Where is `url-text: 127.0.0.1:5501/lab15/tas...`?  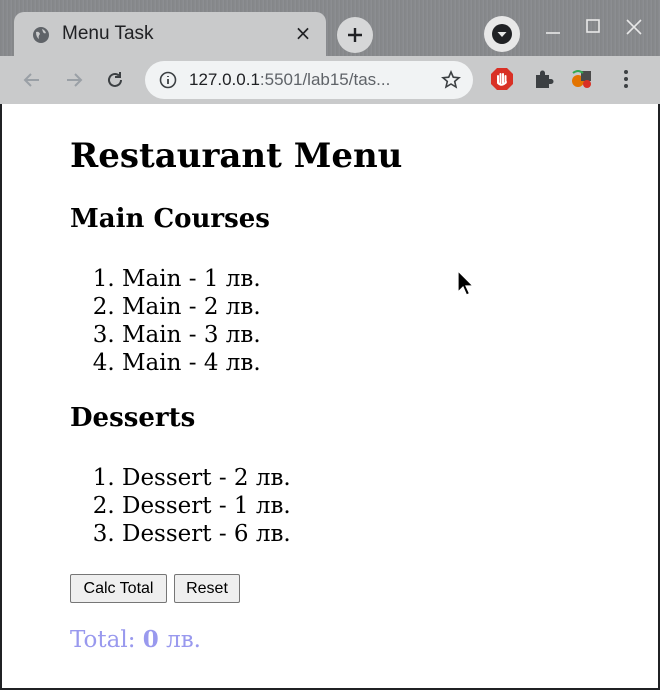 url-text: 127.0.0.1:5501/lab15/tas... is located at coordinates (289, 80).